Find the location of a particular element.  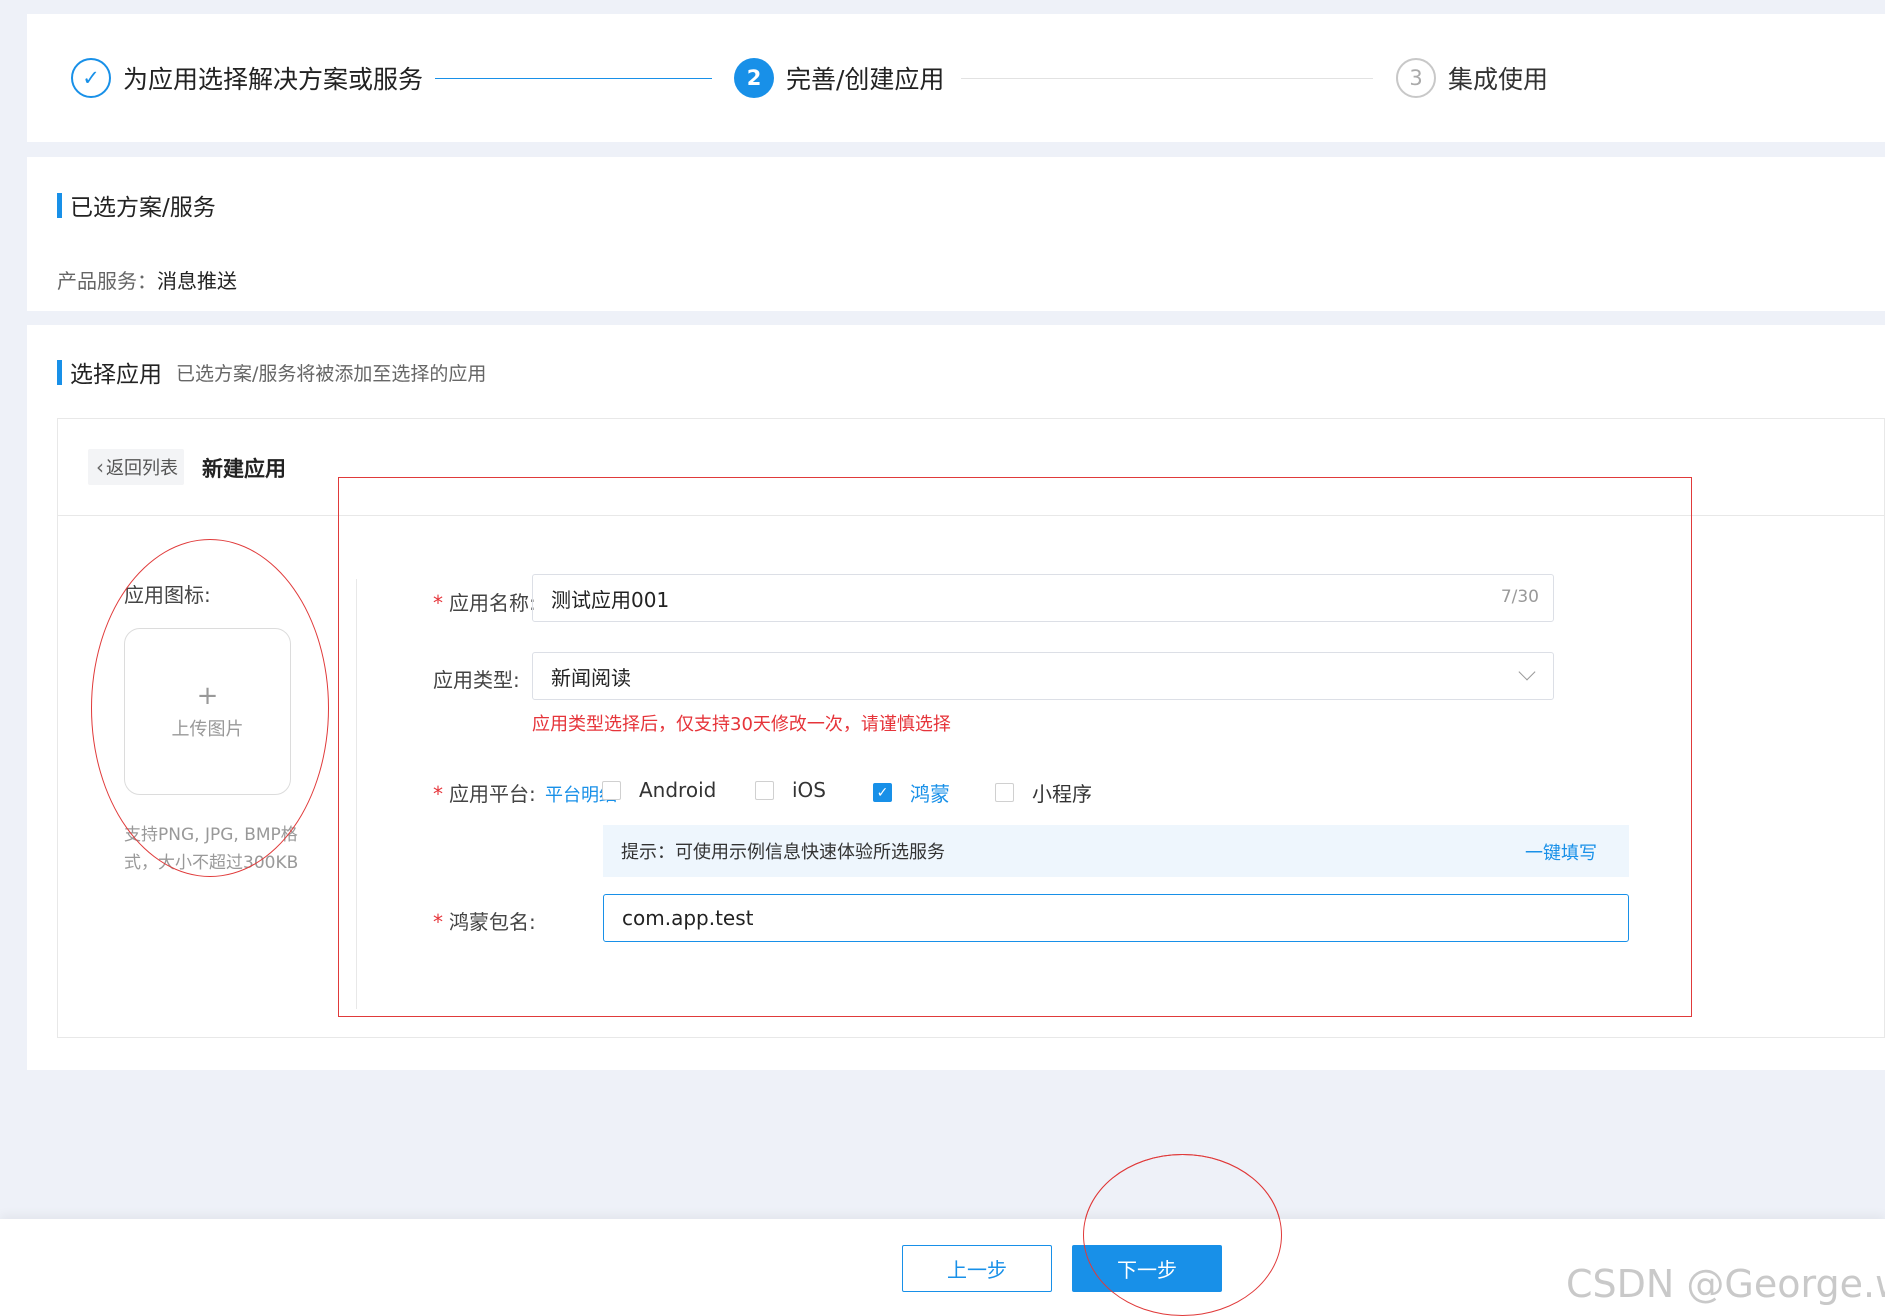

selected-service-title: 已选方案/服务 is located at coordinates (143, 208).